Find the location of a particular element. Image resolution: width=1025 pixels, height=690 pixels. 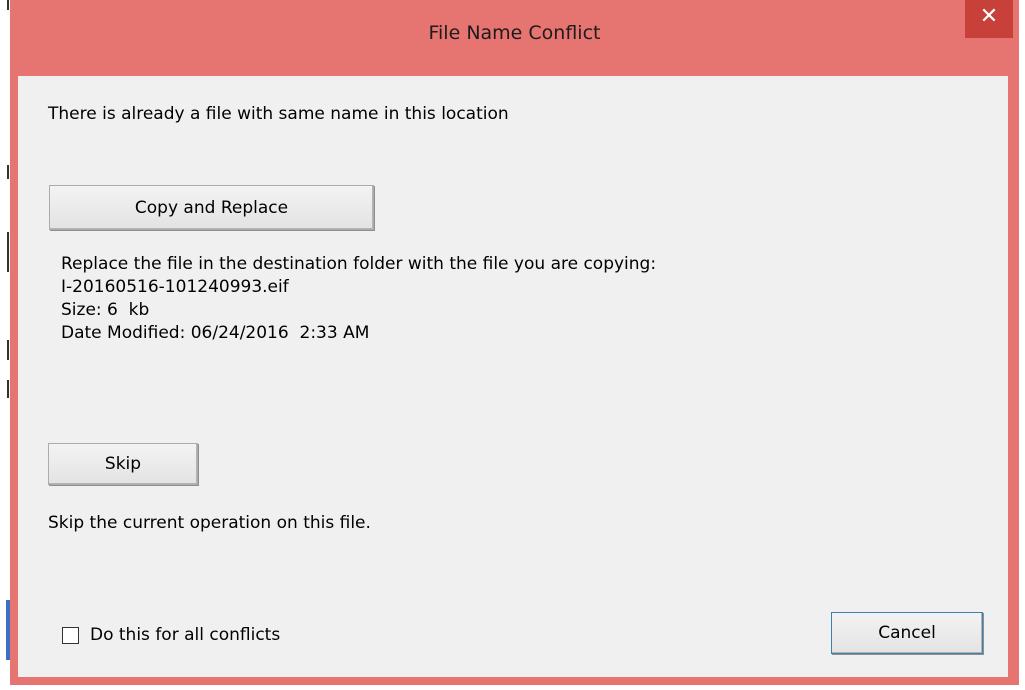

all-conflicts-checkbox is located at coordinates (70, 635).